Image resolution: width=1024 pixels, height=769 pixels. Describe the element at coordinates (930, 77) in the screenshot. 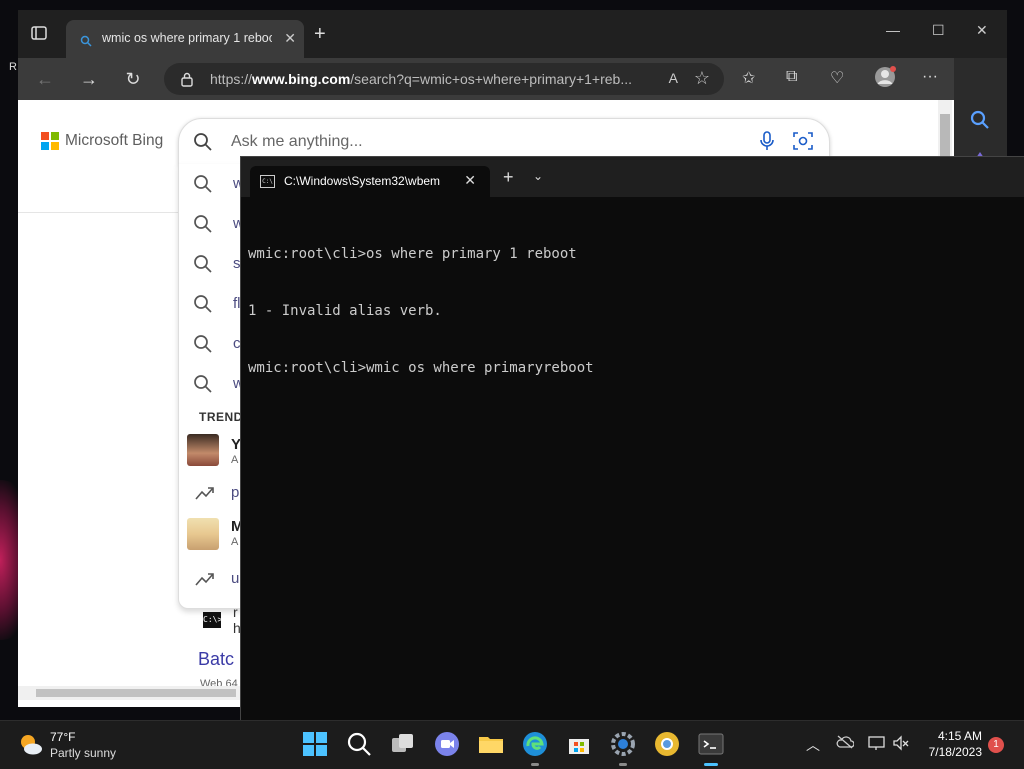

I see `more-options-icon: ···` at that location.